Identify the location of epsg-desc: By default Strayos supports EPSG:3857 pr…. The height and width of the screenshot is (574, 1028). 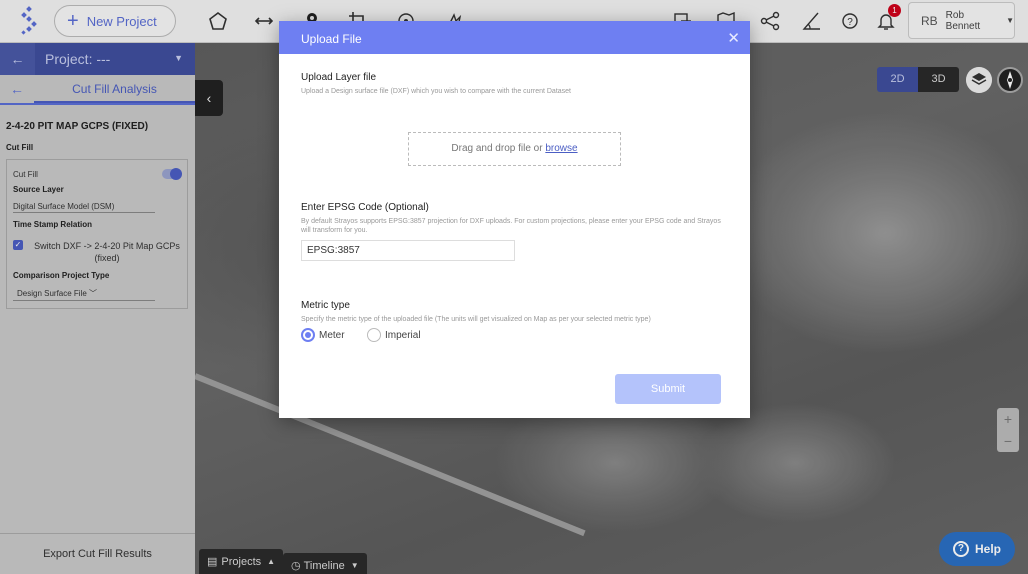
(511, 226).